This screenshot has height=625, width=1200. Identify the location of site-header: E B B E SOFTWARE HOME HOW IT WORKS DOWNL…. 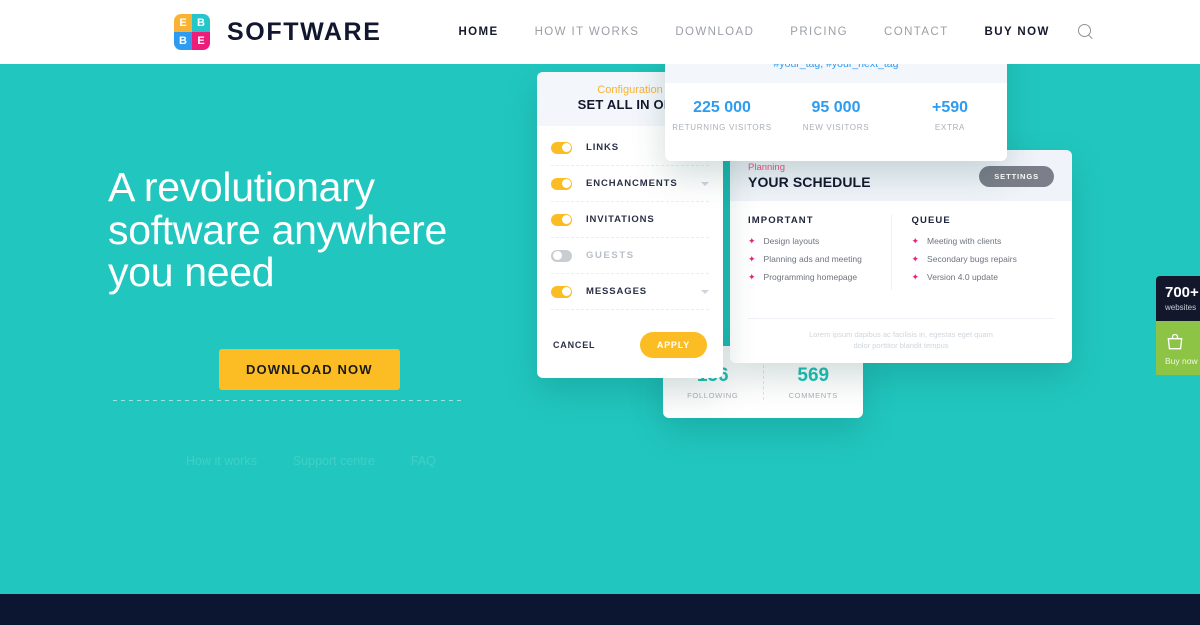
(600, 32).